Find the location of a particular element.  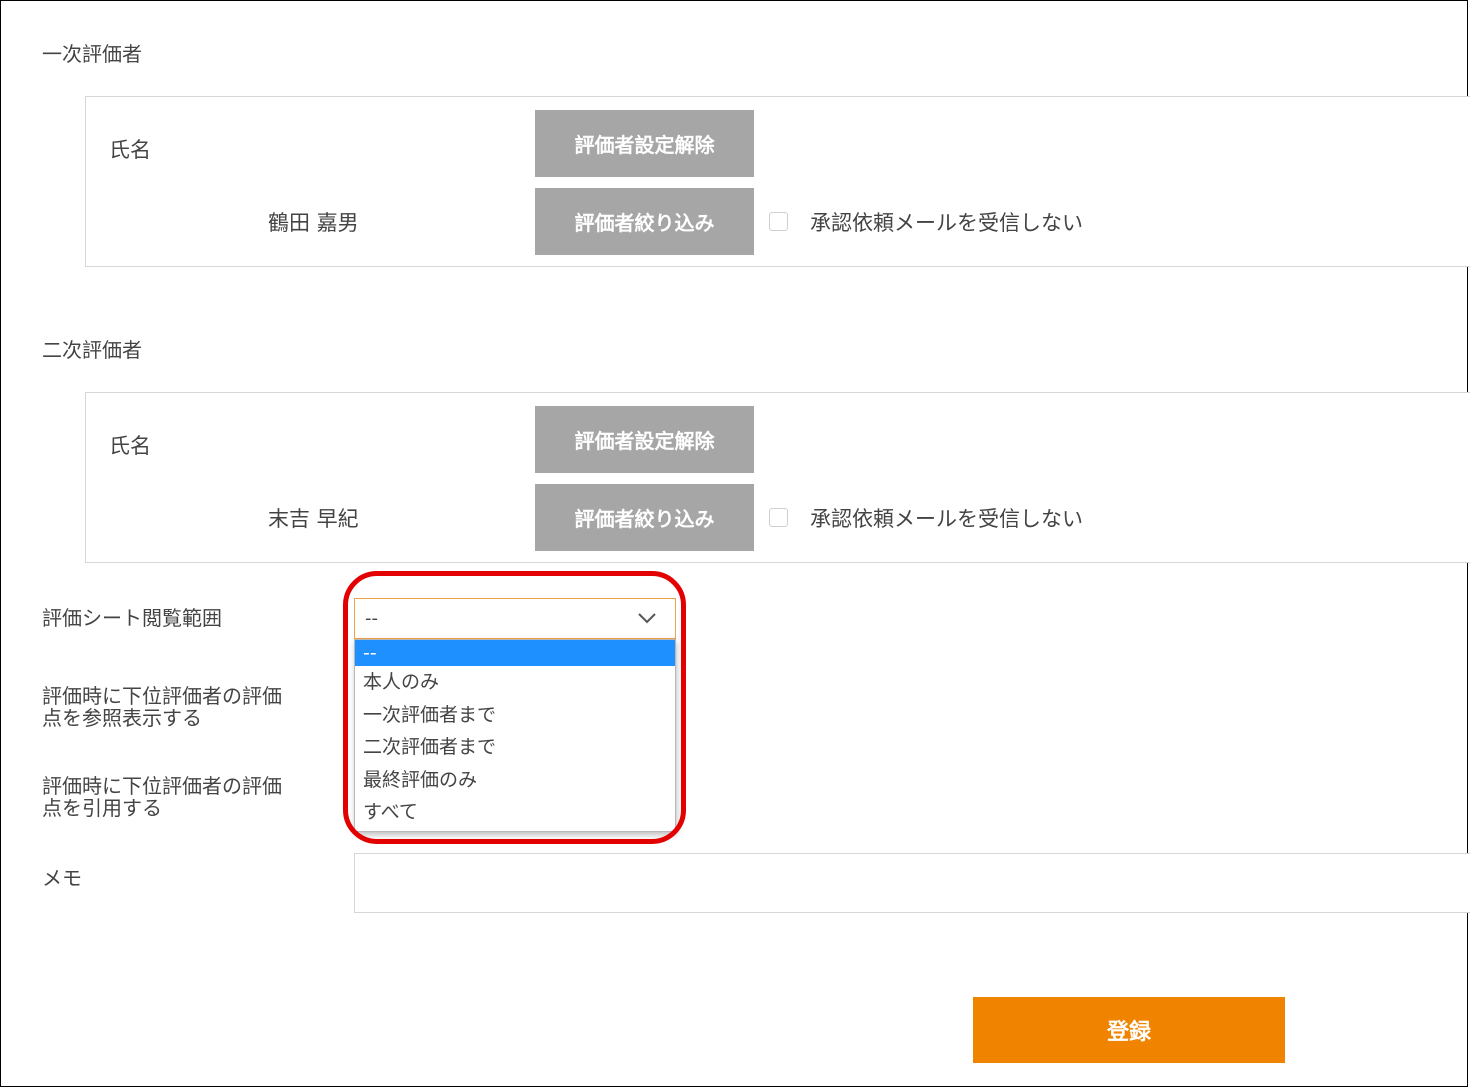

view-scope-selected-value: -- is located at coordinates (371, 618).